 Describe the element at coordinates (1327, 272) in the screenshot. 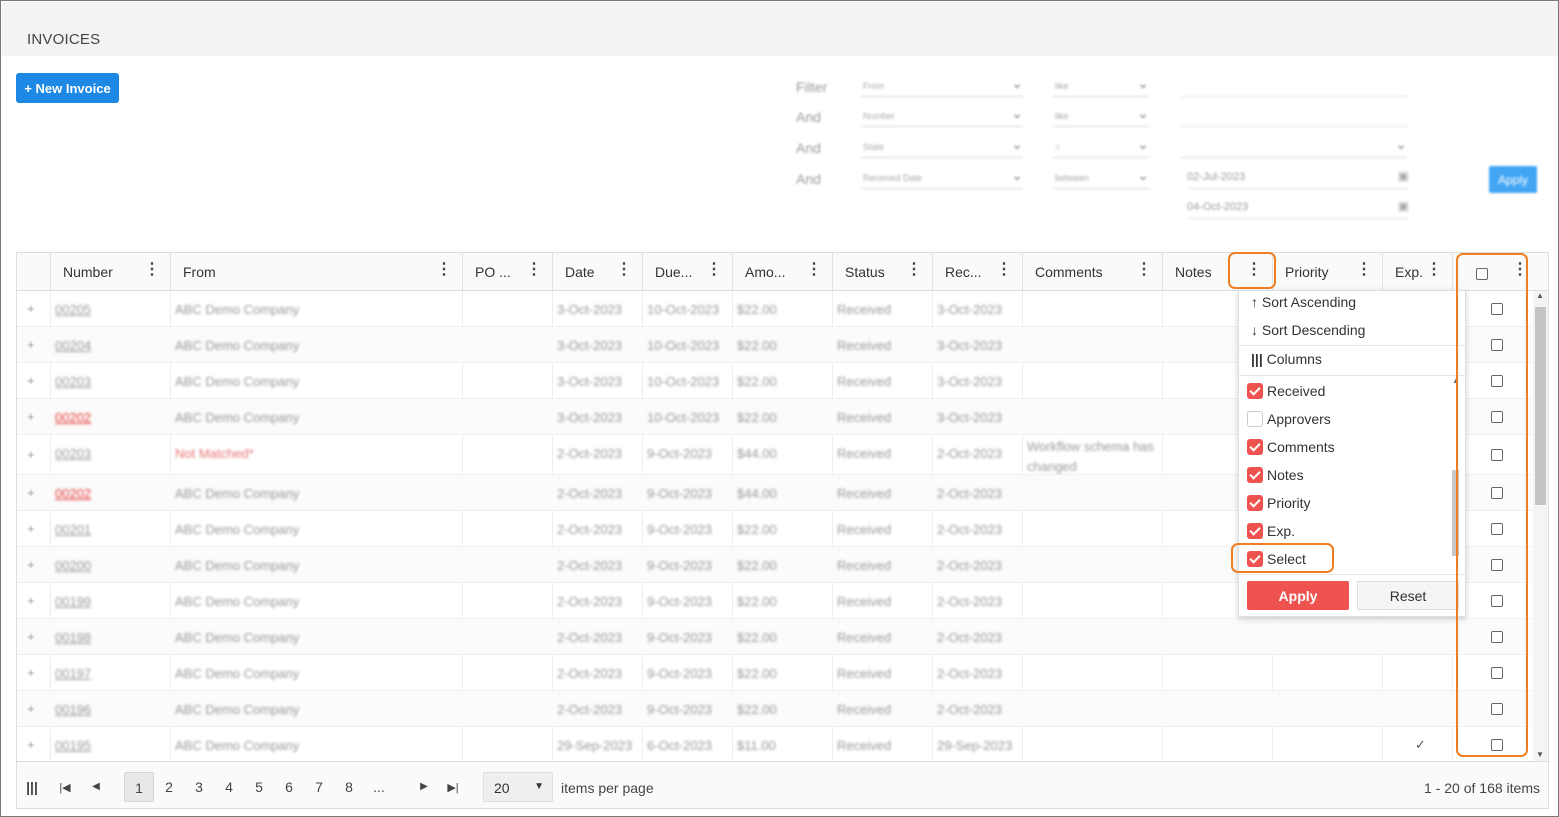

I see `column-header-priority: Priority ⋮` at that location.